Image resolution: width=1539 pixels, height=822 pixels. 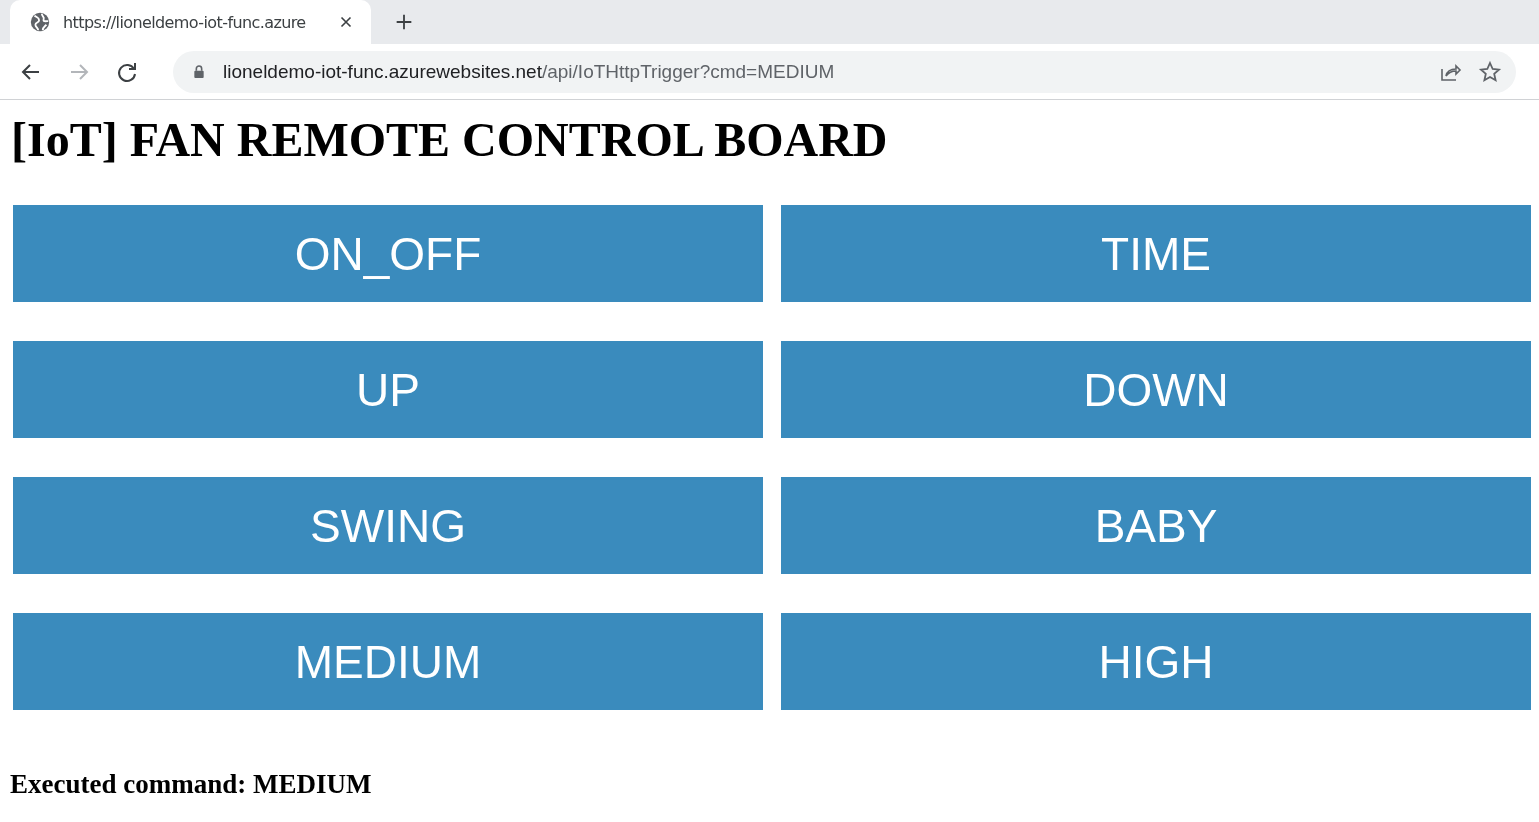 I want to click on globe-icon, so click(x=40, y=22).